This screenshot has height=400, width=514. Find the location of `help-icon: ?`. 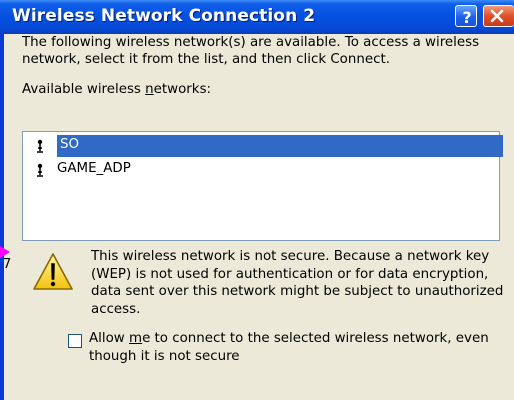

help-icon: ? is located at coordinates (466, 17).